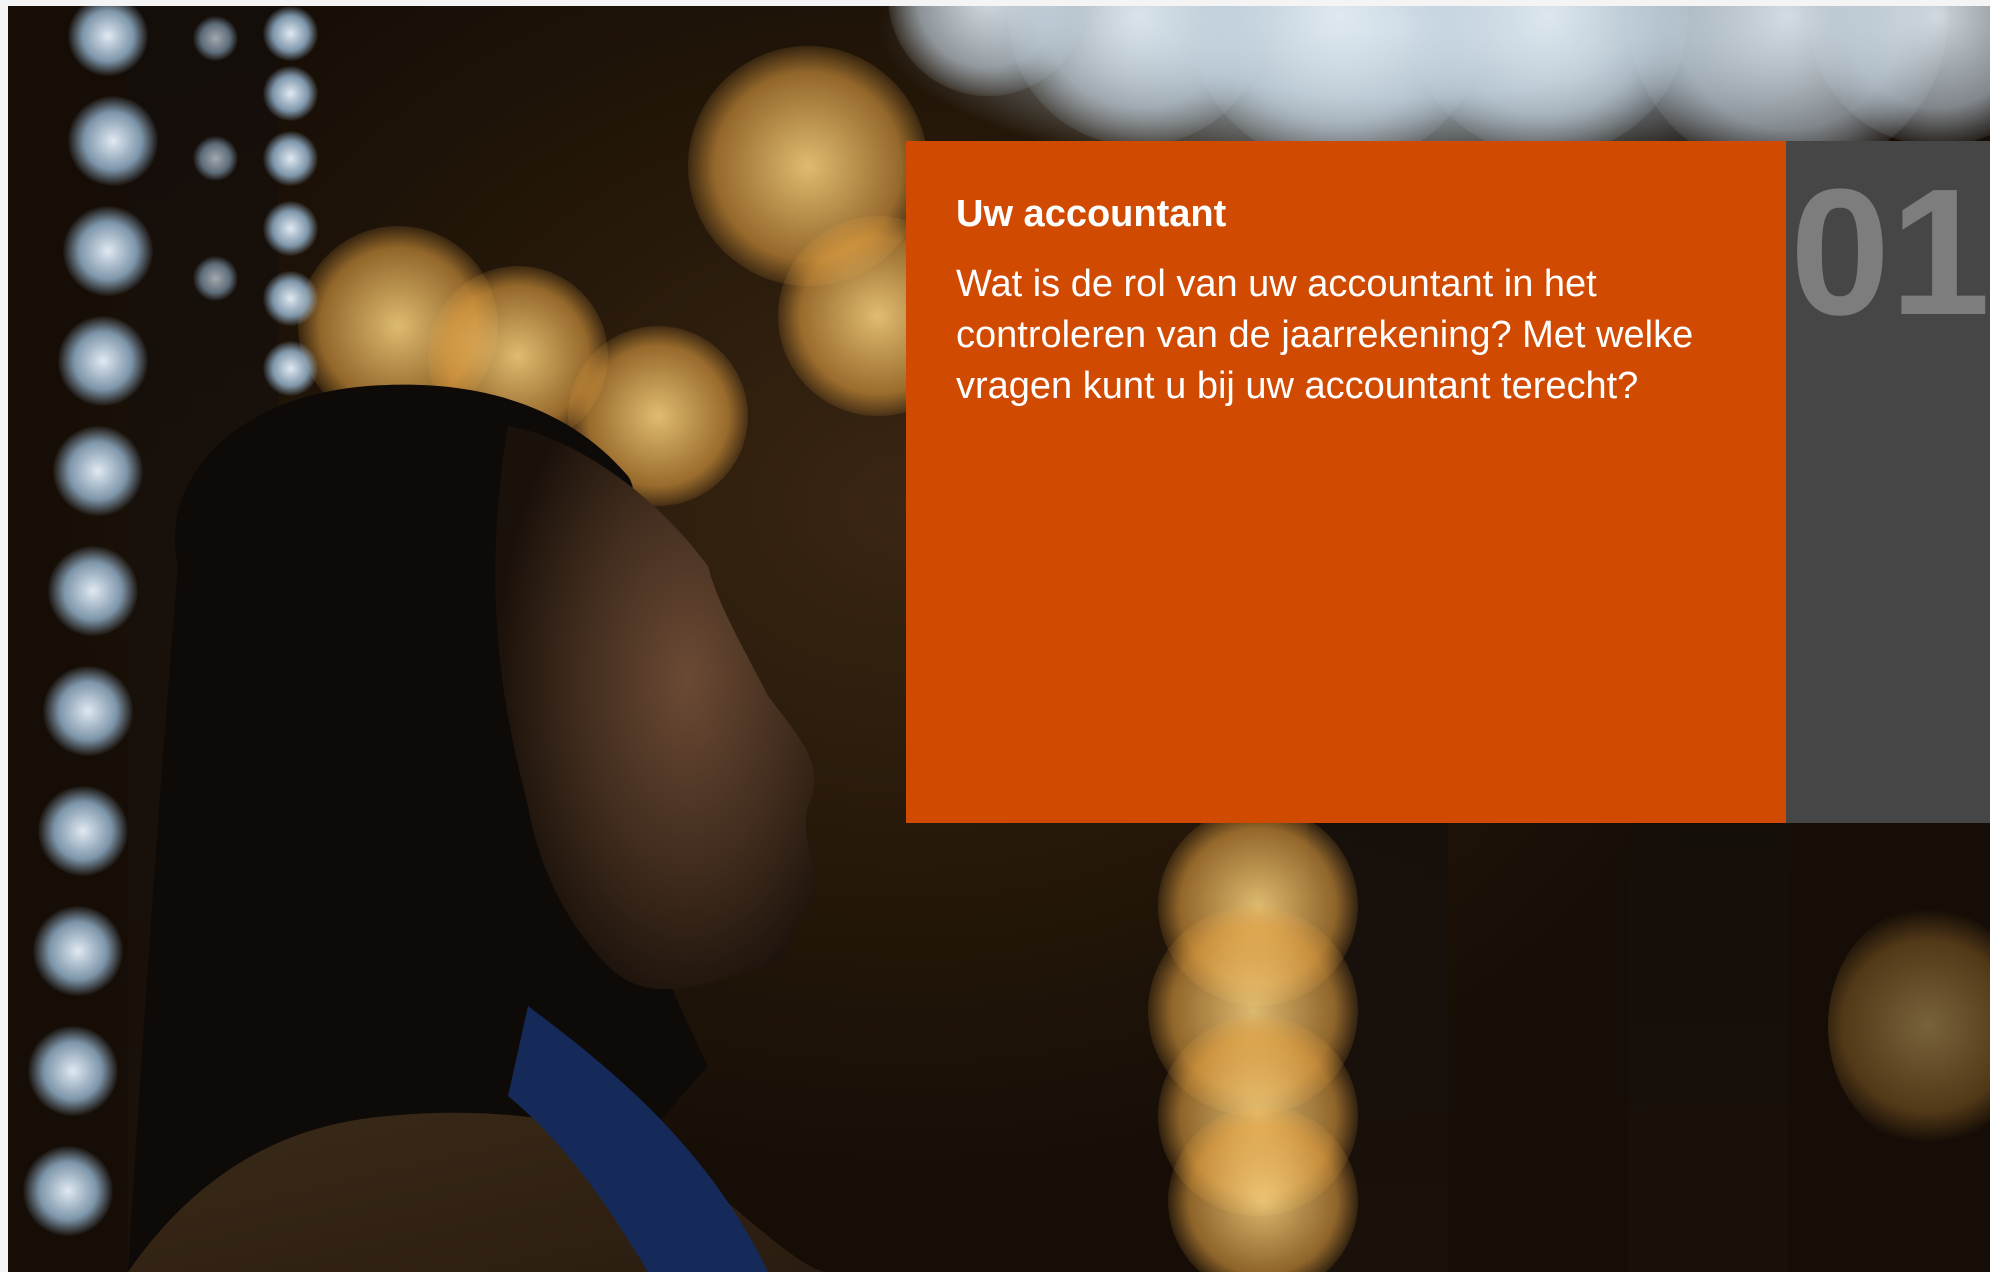 This screenshot has height=1272, width=1990. Describe the element at coordinates (1890, 252) in the screenshot. I see `section-number: 01` at that location.